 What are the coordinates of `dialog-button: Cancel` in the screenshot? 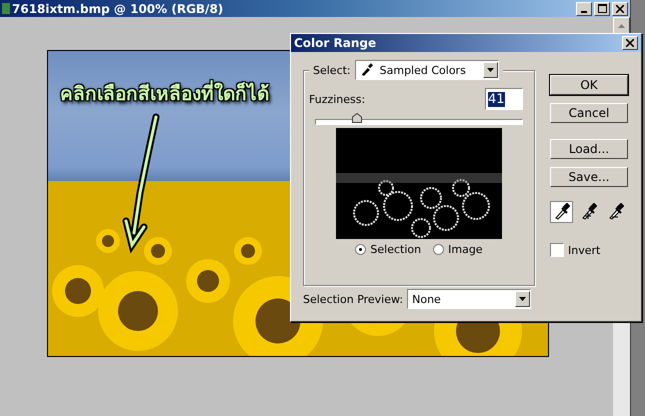 It's located at (589, 113).